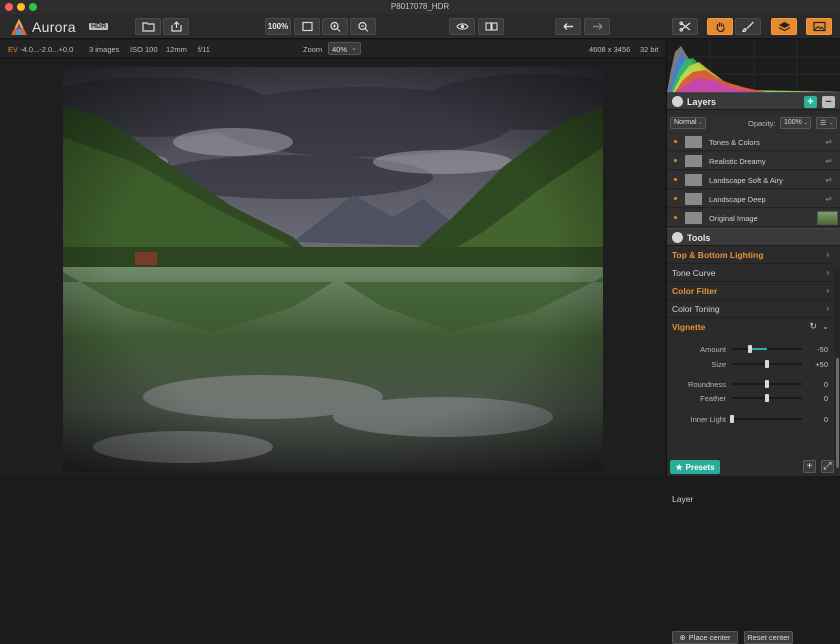 The height and width of the screenshot is (644, 840). Describe the element at coordinates (420, 467) in the screenshot. I see `footer-bar: ★ Presets + ⤢` at that location.